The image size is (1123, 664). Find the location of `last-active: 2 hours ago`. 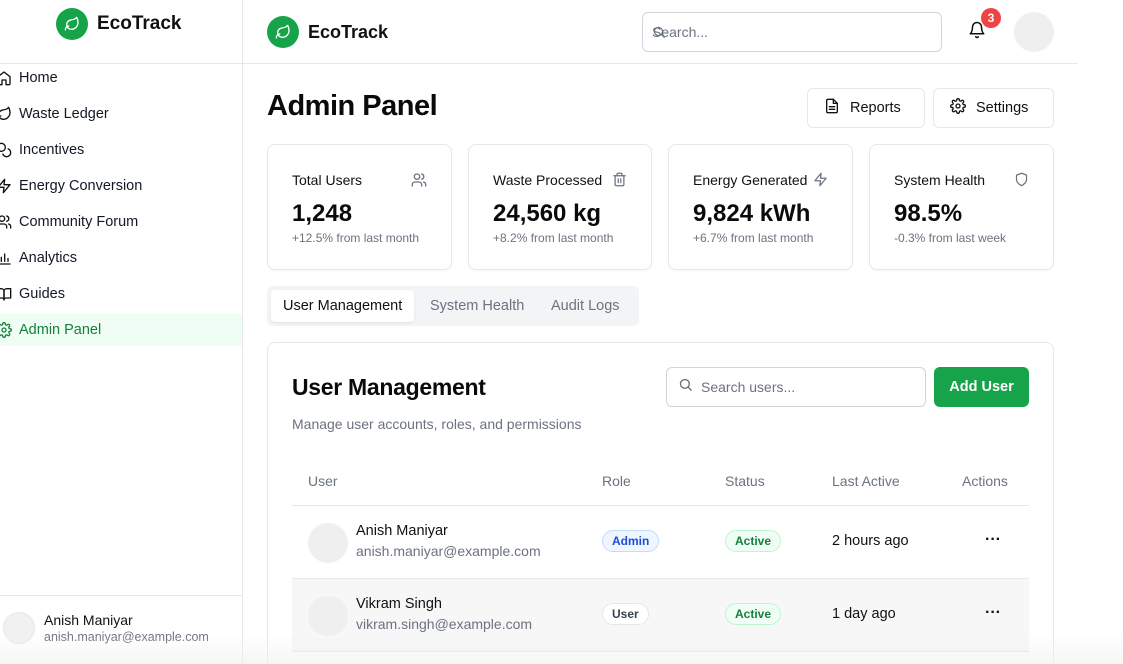

last-active: 2 hours ago is located at coordinates (870, 541).